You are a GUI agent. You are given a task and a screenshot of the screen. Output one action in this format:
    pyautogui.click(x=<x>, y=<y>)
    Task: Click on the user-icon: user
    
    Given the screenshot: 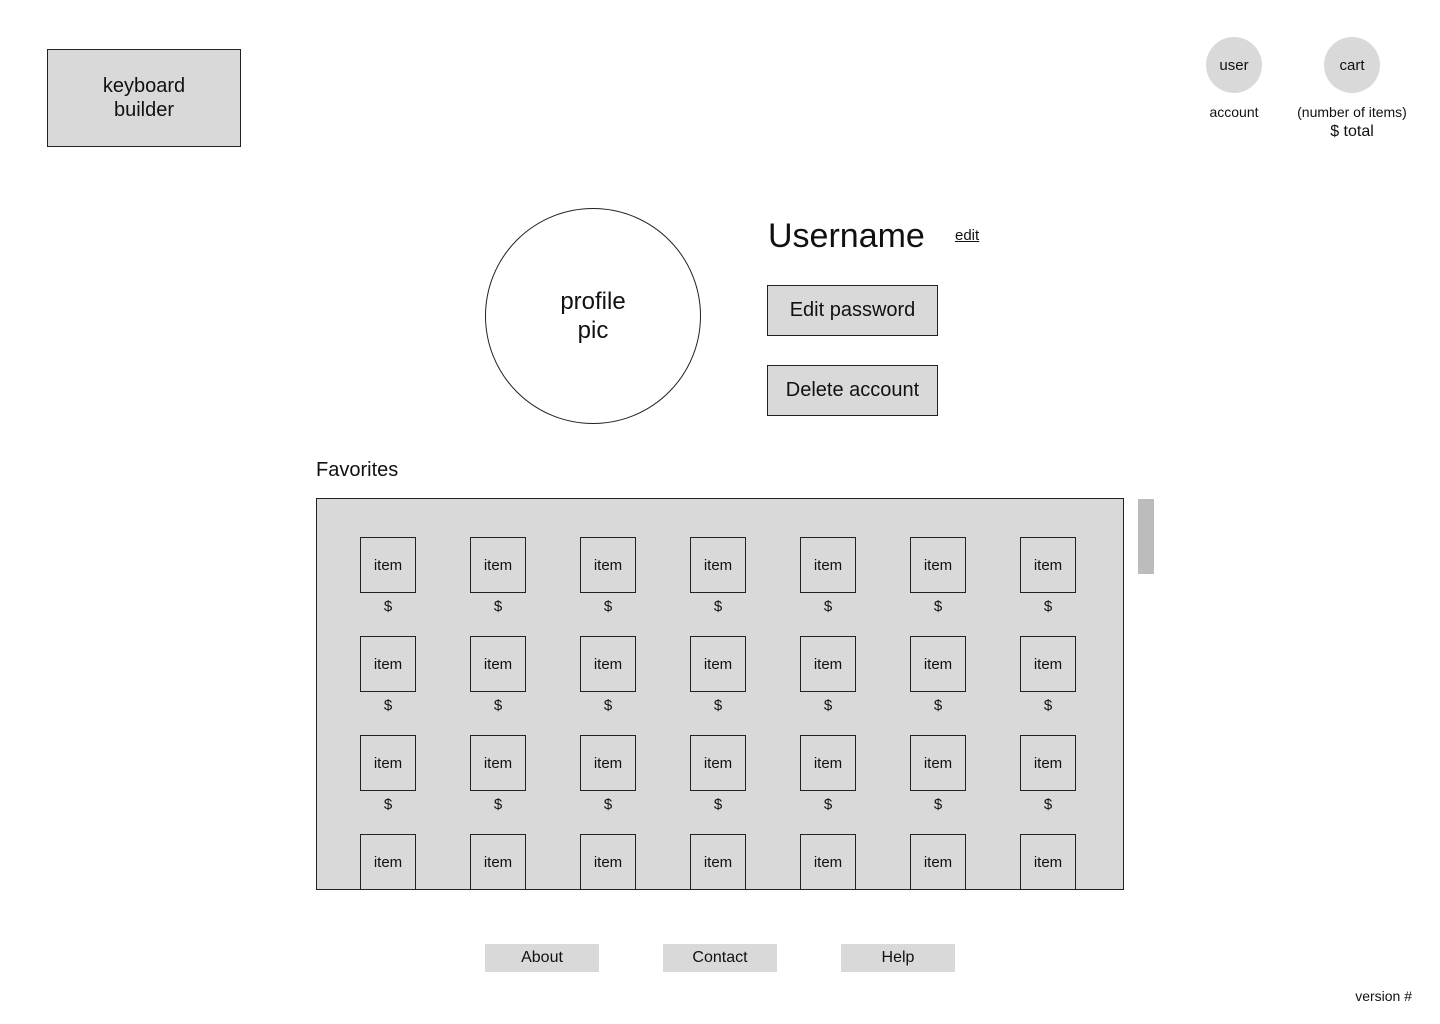 What is the action you would take?
    pyautogui.click(x=1234, y=65)
    